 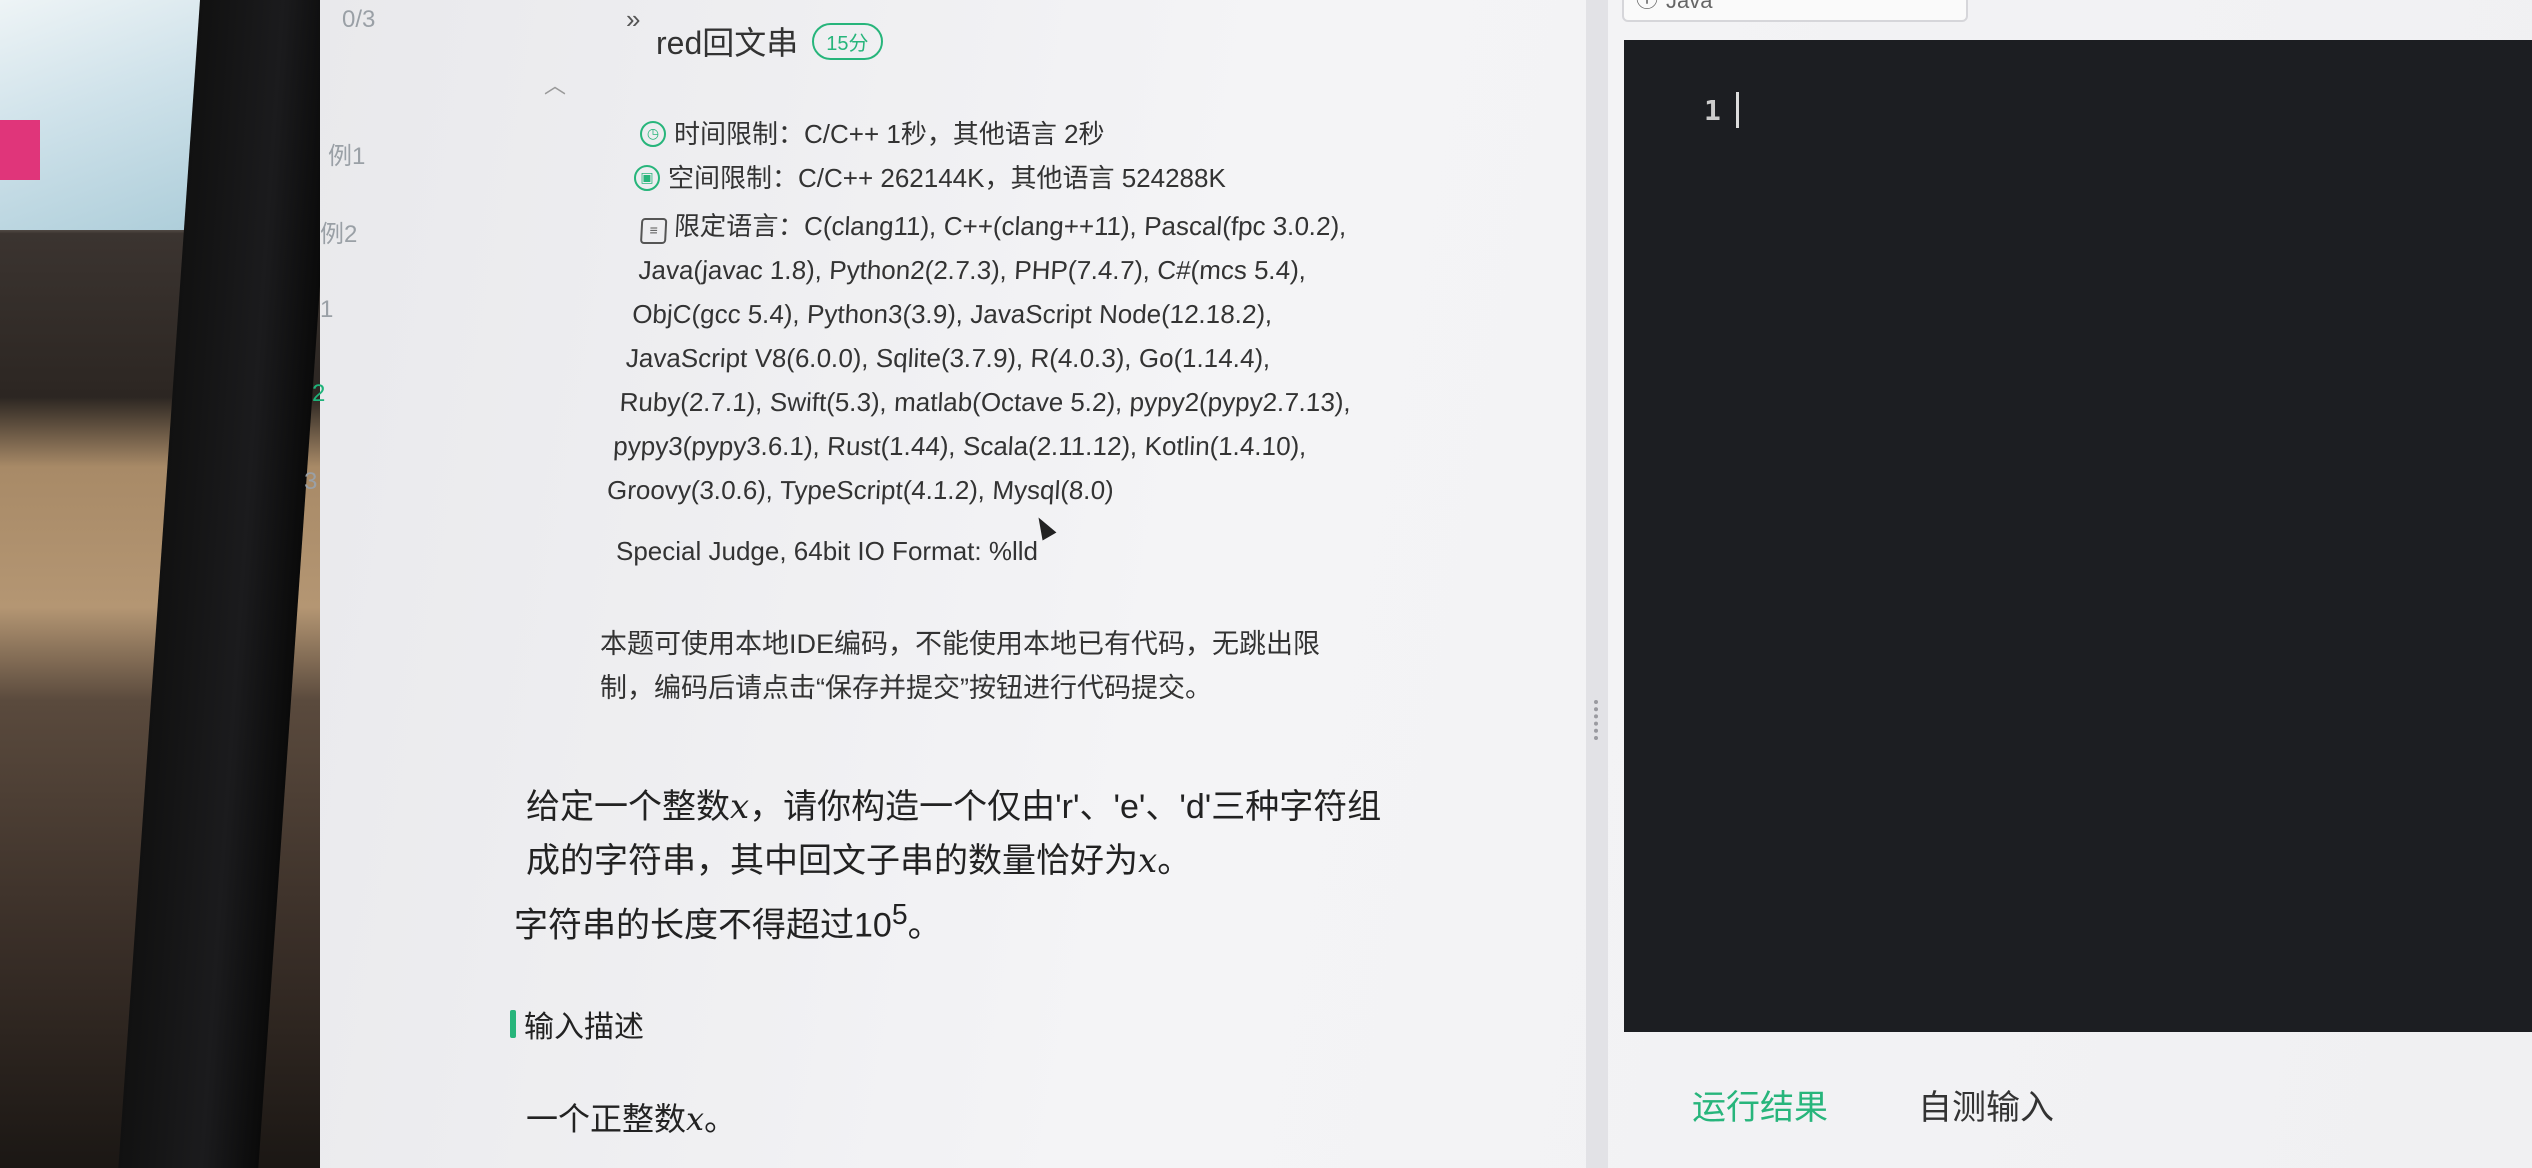 What do you see at coordinates (653, 134) in the screenshot?
I see `clock-icon: ◷` at bounding box center [653, 134].